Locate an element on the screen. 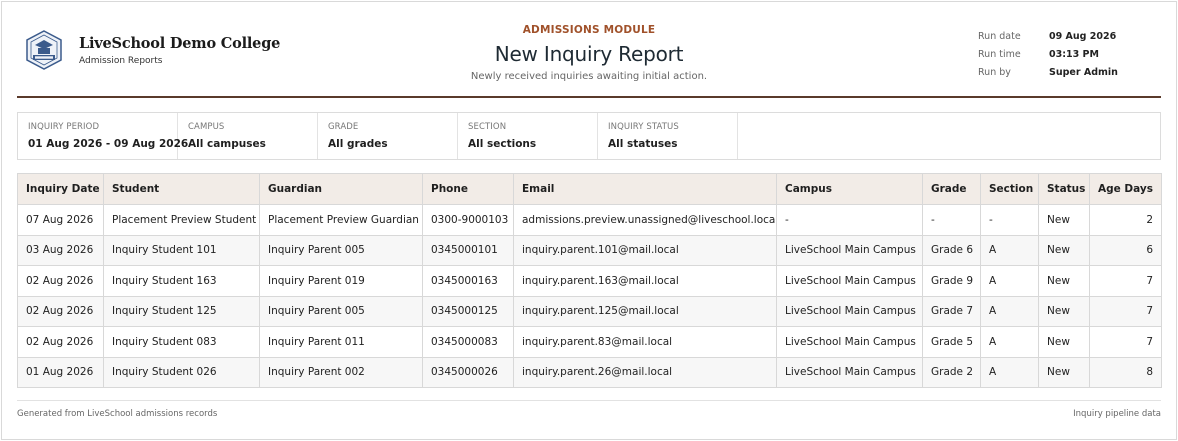 This screenshot has width=1178, height=441. column-header-email: Email is located at coordinates (645, 189).